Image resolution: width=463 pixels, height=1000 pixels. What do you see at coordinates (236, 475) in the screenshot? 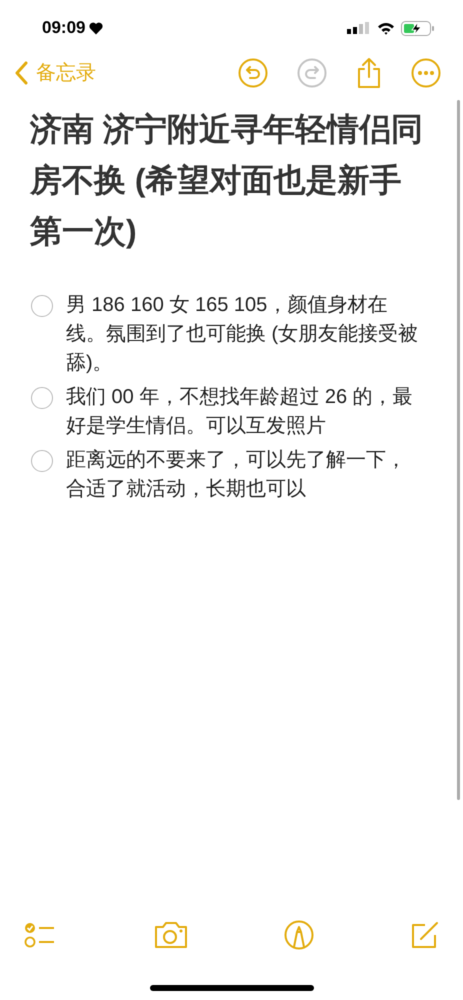
I see `checklist-item-text: 距离远的不要来了，可以先了解一下，合适了就活动，长期也可以` at bounding box center [236, 475].